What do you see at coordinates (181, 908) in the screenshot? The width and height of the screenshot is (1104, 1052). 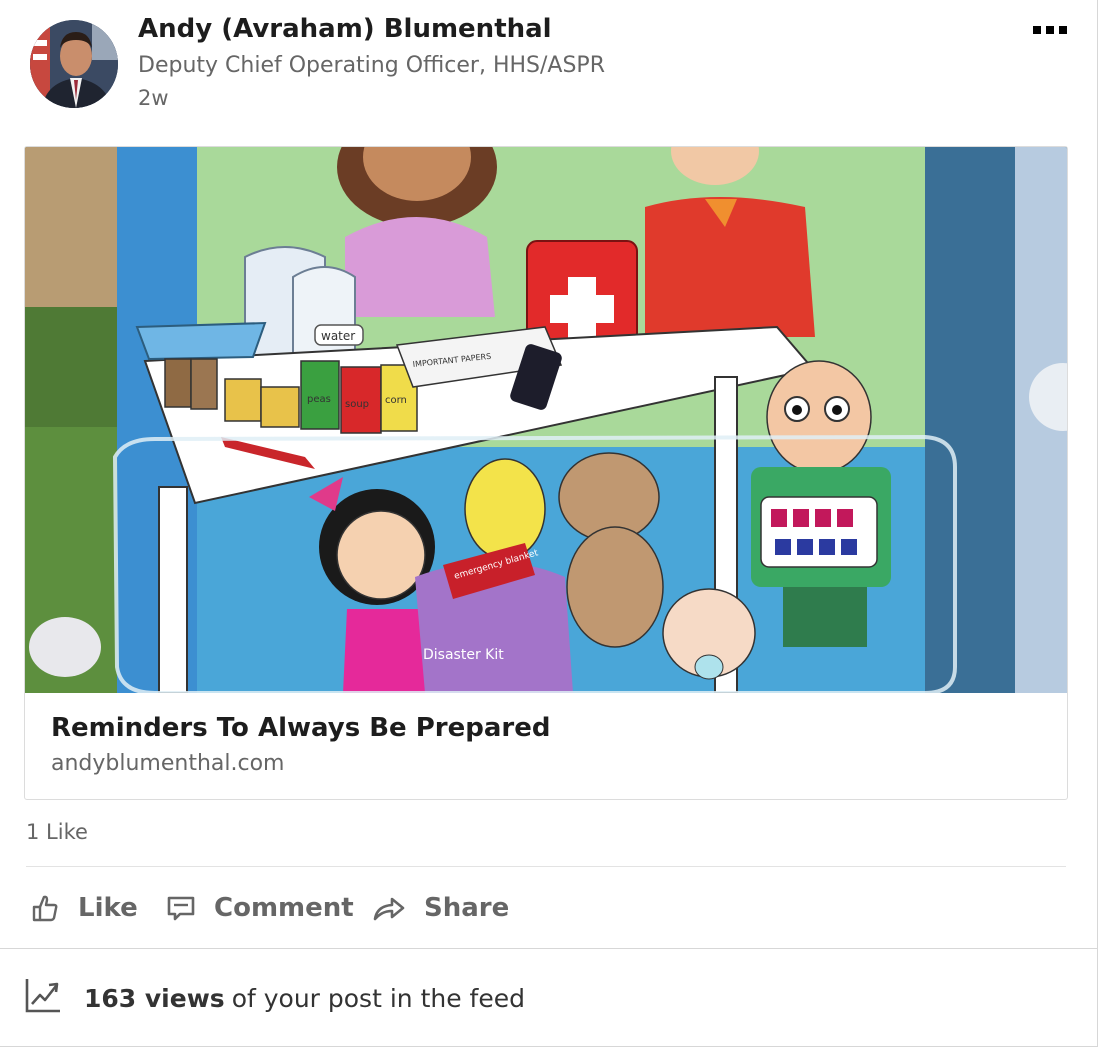 I see `comment-icon` at bounding box center [181, 908].